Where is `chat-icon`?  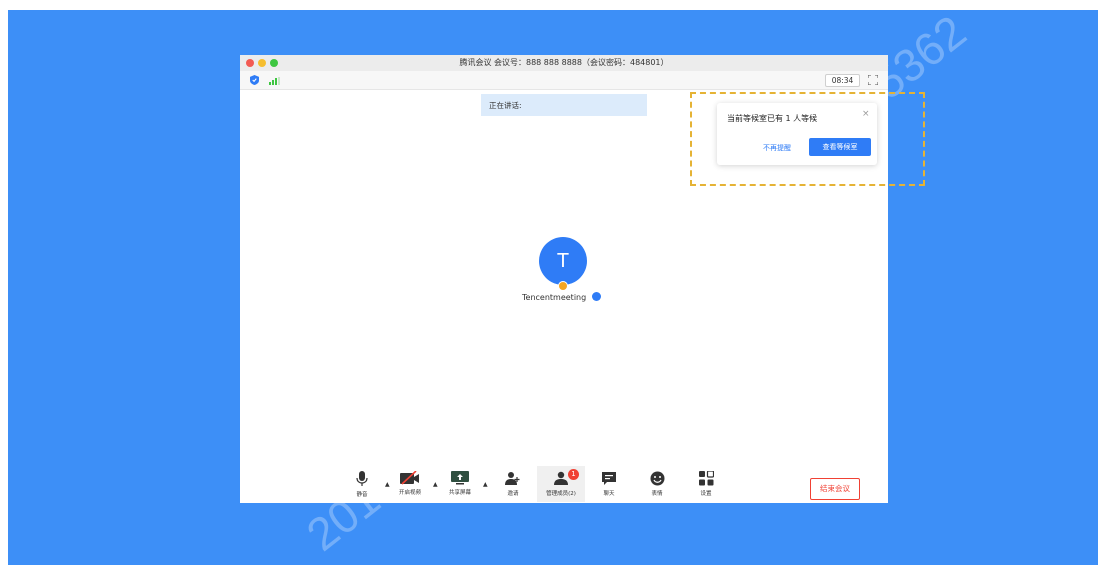
chat-icon is located at coordinates (609, 478).